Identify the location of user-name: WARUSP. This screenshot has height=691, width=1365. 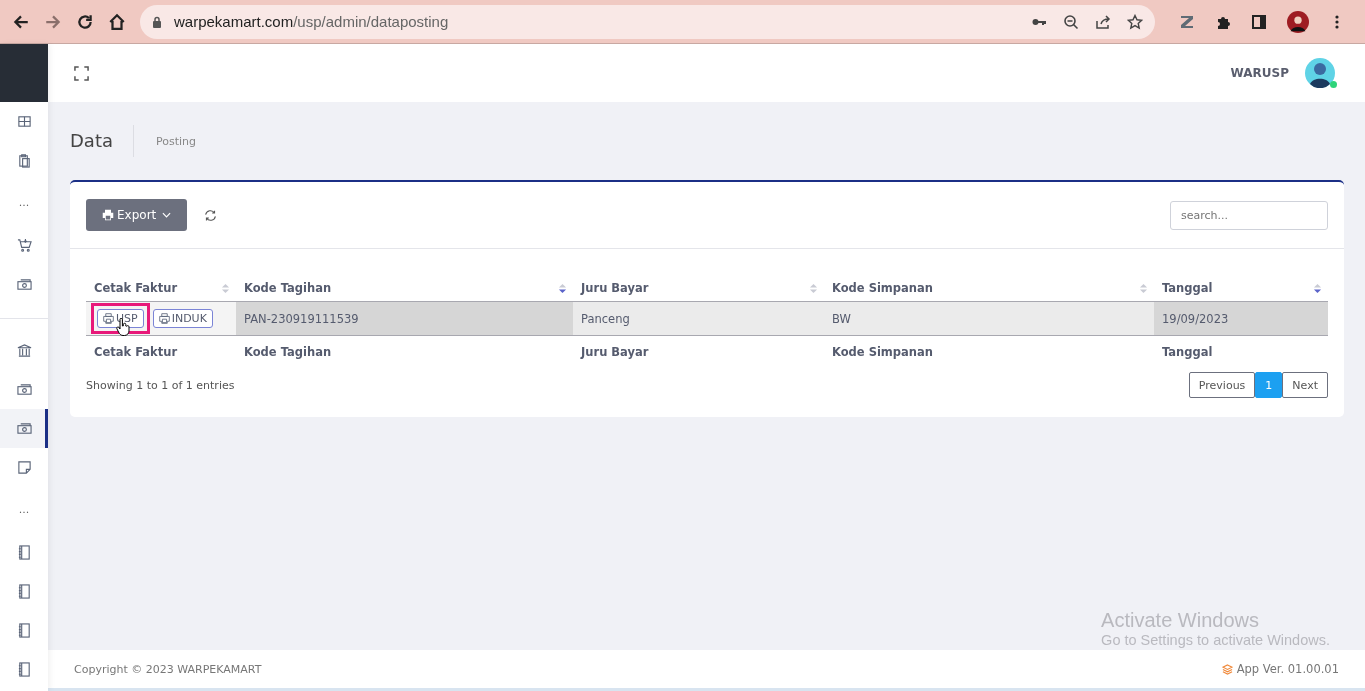
(1259, 73).